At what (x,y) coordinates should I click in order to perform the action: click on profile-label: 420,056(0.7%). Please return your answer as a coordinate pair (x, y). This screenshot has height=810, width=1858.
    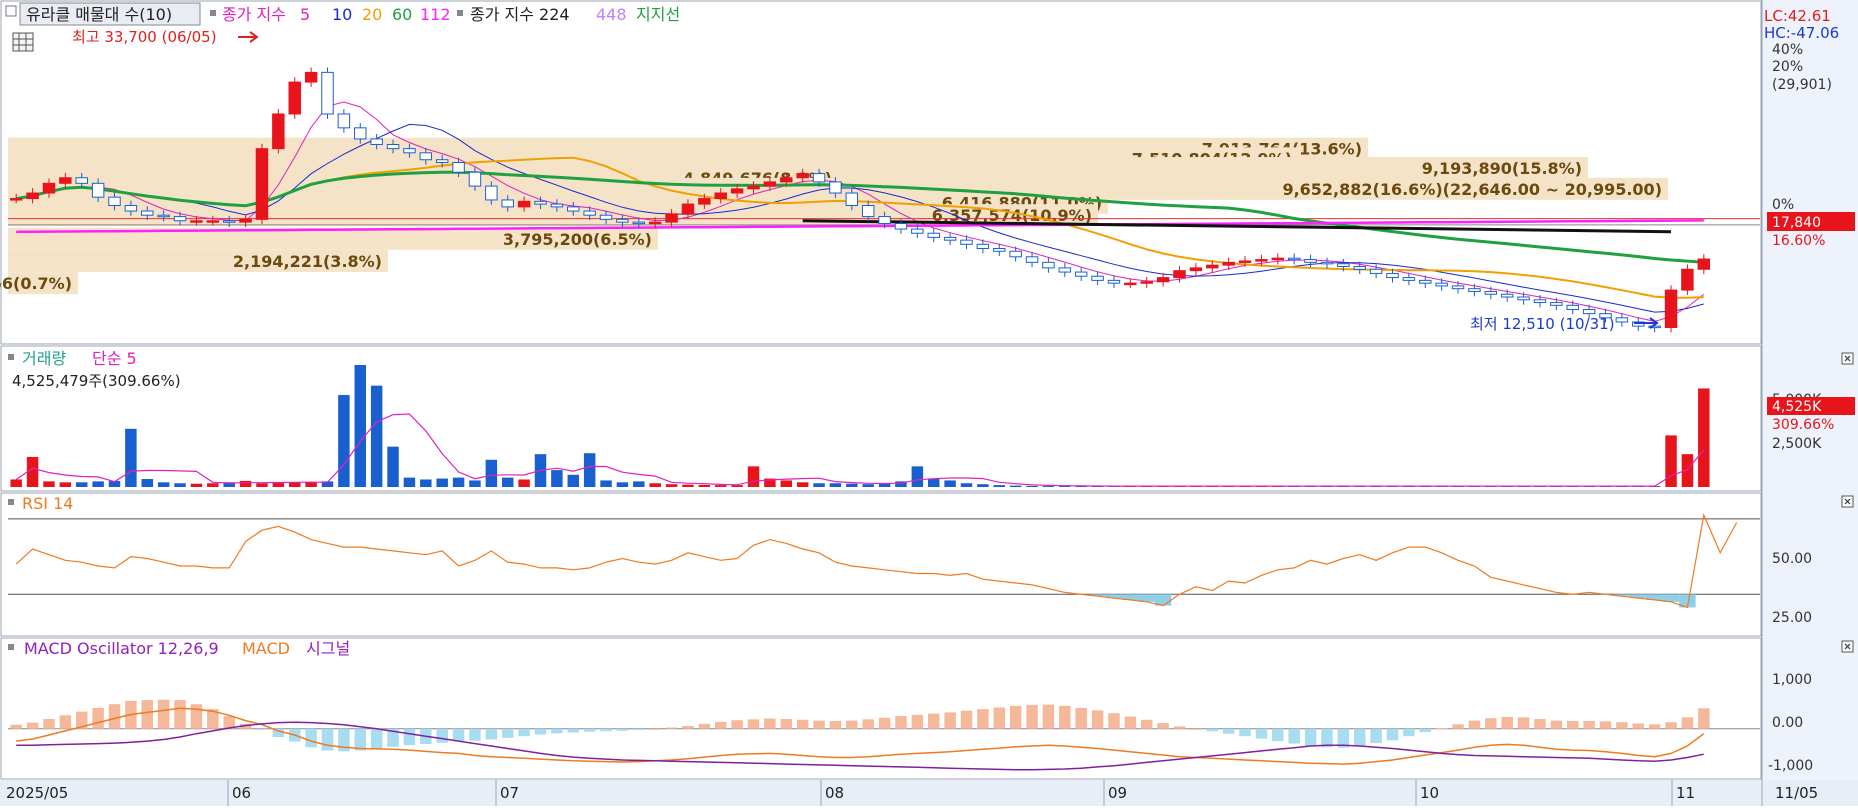
    Looking at the image, I should click on (36, 283).